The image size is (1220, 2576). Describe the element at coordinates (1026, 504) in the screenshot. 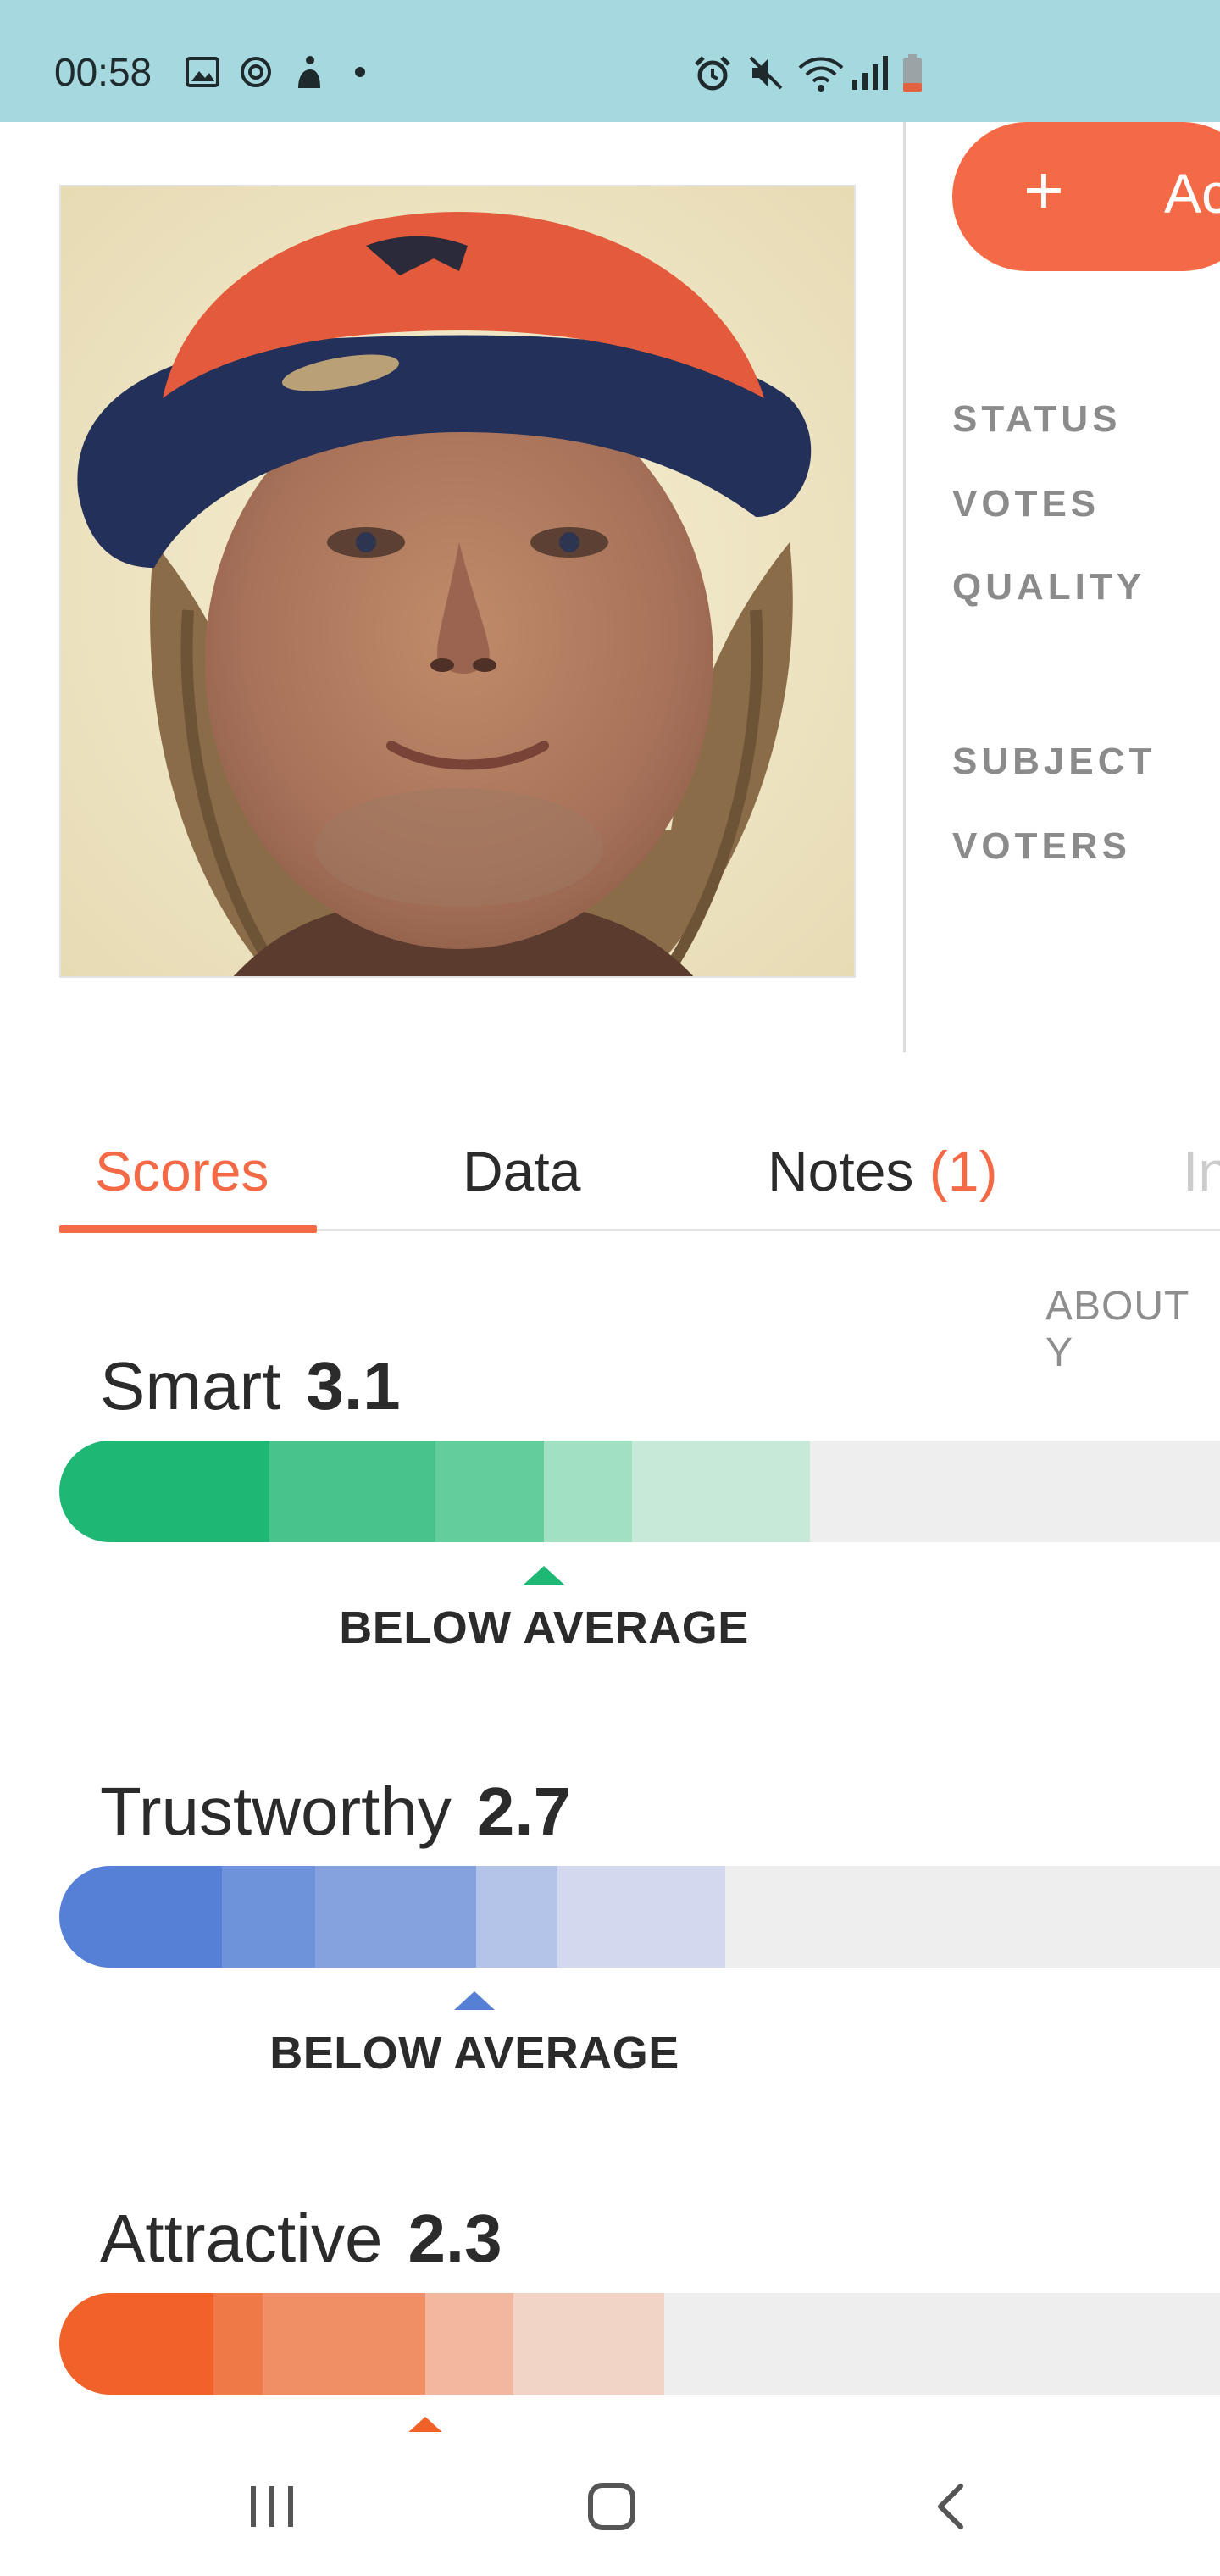

I see `votes-label: VOTES` at that location.